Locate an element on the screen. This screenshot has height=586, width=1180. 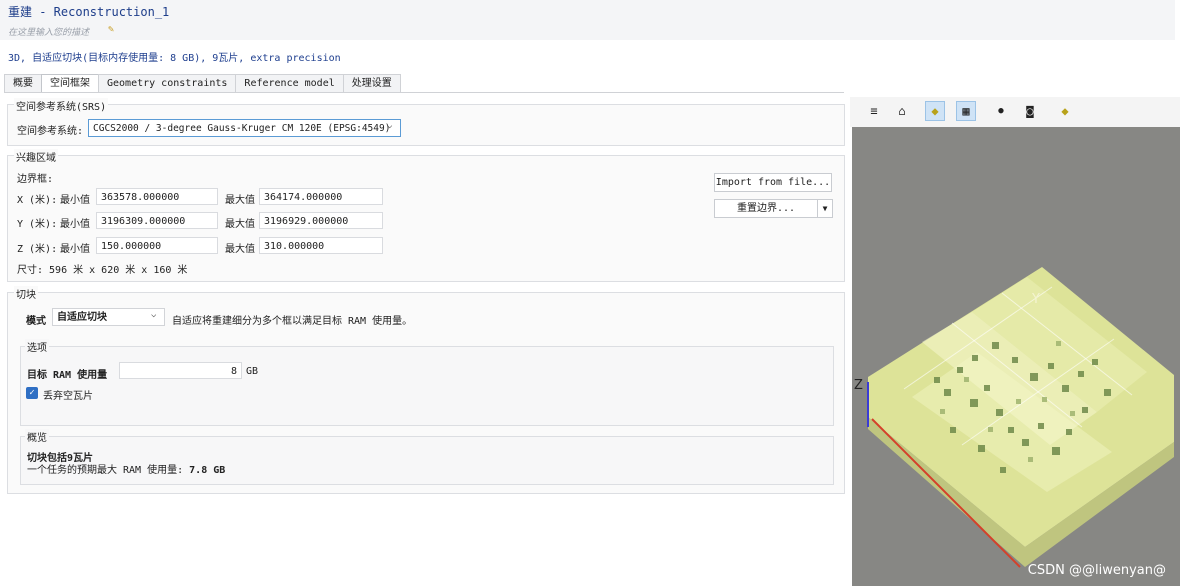
options-group is located at coordinates (427, 386).